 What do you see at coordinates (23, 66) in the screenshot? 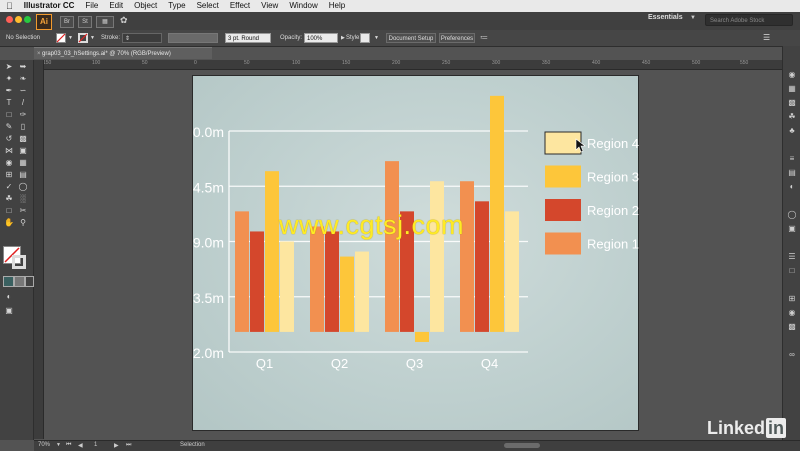
I see `direct-selection-tool-icon: ➥` at bounding box center [23, 66].